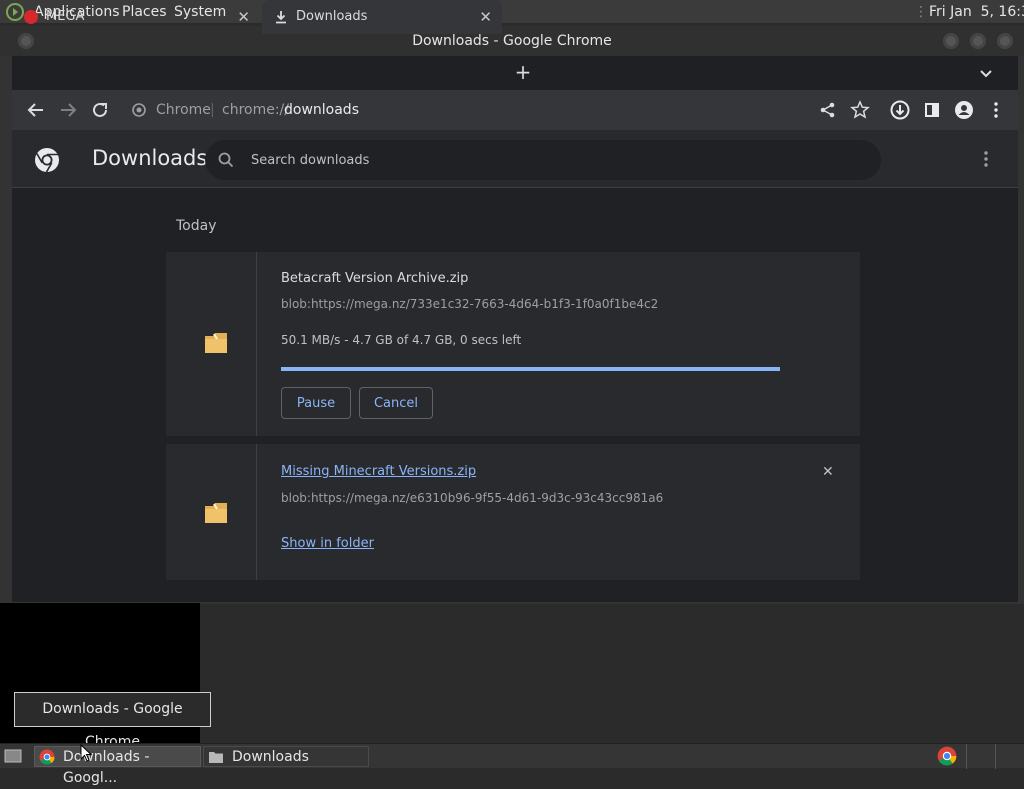  Describe the element at coordinates (828, 110) in the screenshot. I see `share-icon` at that location.